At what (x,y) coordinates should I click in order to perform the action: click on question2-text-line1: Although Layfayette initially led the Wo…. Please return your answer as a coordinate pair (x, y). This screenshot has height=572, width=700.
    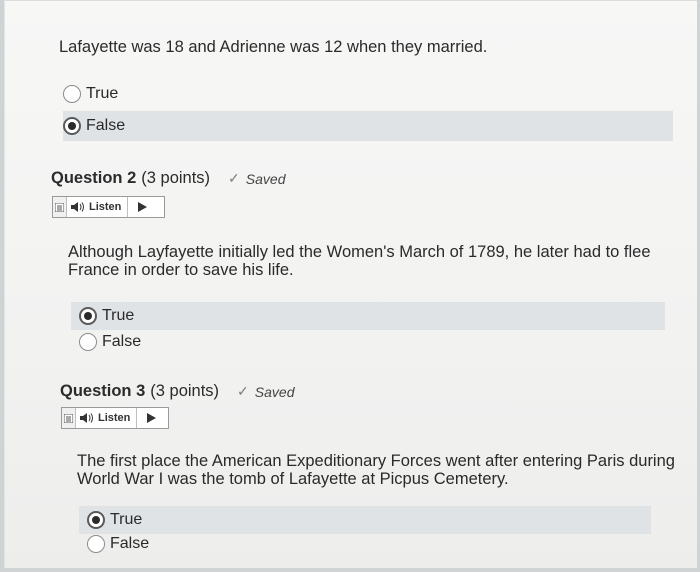
    Looking at the image, I should click on (359, 252).